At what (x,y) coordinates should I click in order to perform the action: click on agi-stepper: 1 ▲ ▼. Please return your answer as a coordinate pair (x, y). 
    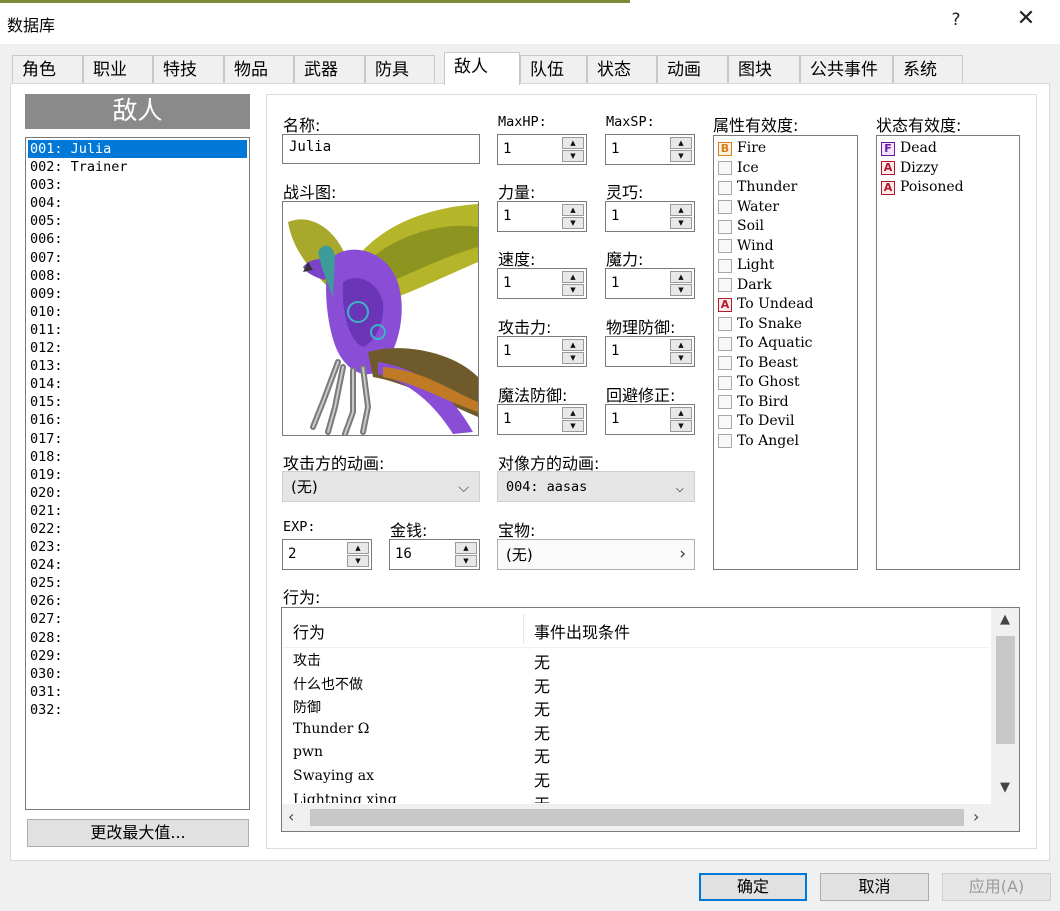
    Looking at the image, I should click on (542, 283).